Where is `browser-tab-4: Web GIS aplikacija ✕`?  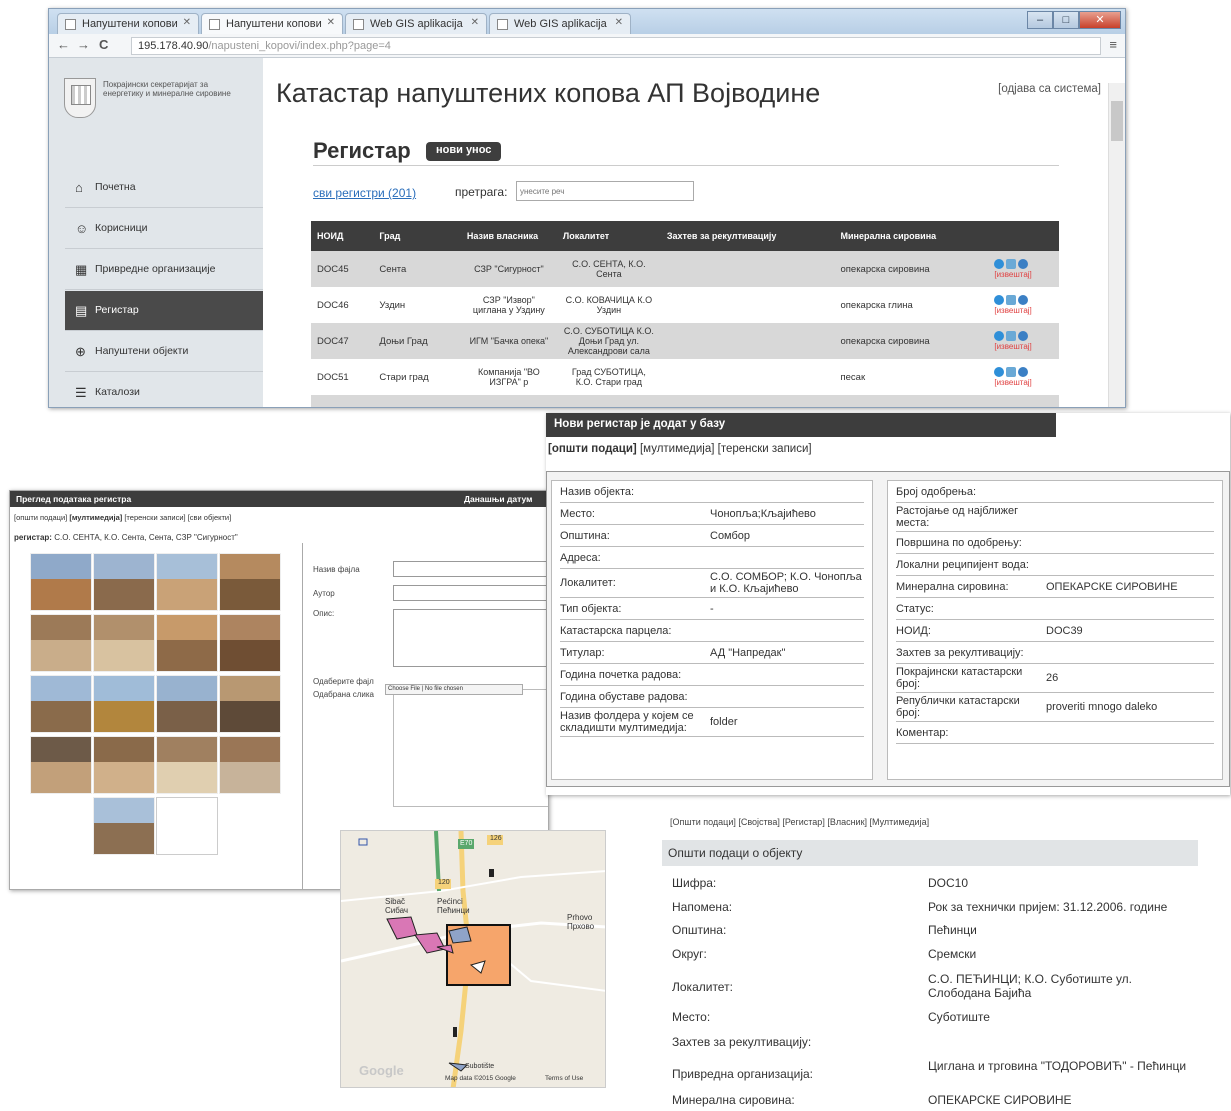 browser-tab-4: Web GIS aplikacija ✕ is located at coordinates (560, 23).